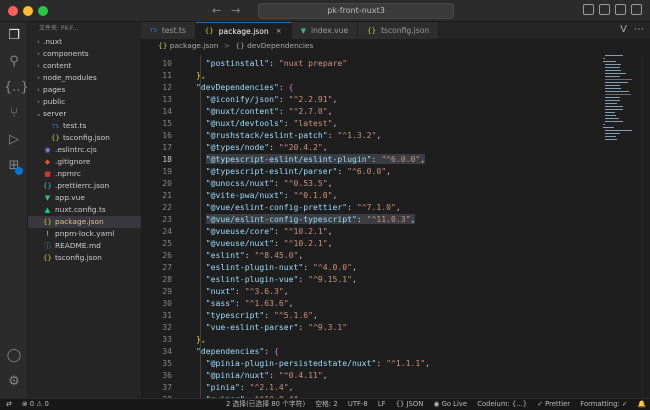  I want to click on encoding-status: UTF-8, so click(358, 404).